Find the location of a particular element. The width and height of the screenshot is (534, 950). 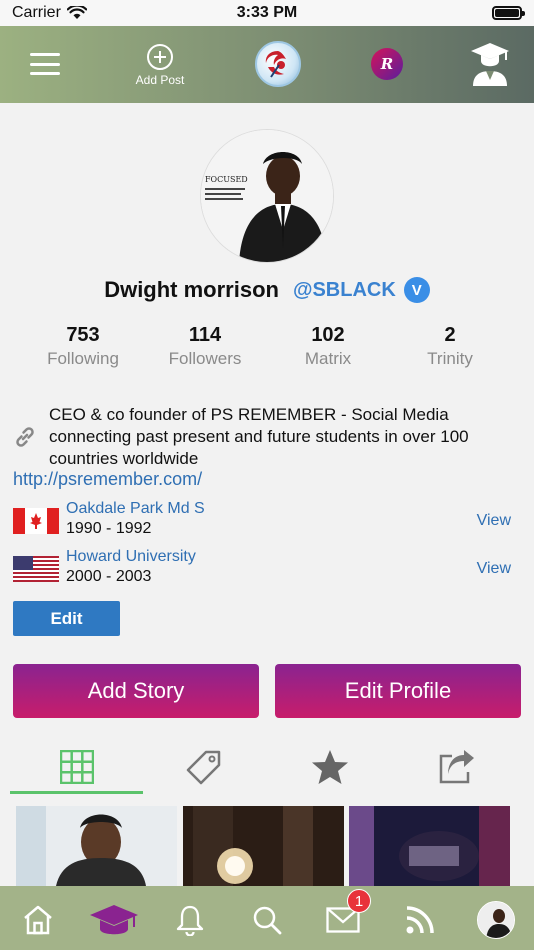

search-icon is located at coordinates (267, 920).